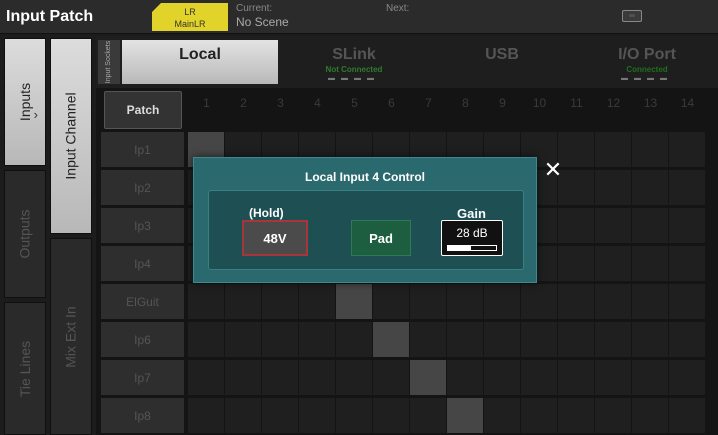  Describe the element at coordinates (142, 225) in the screenshot. I see `row-label: Ip3` at that location.